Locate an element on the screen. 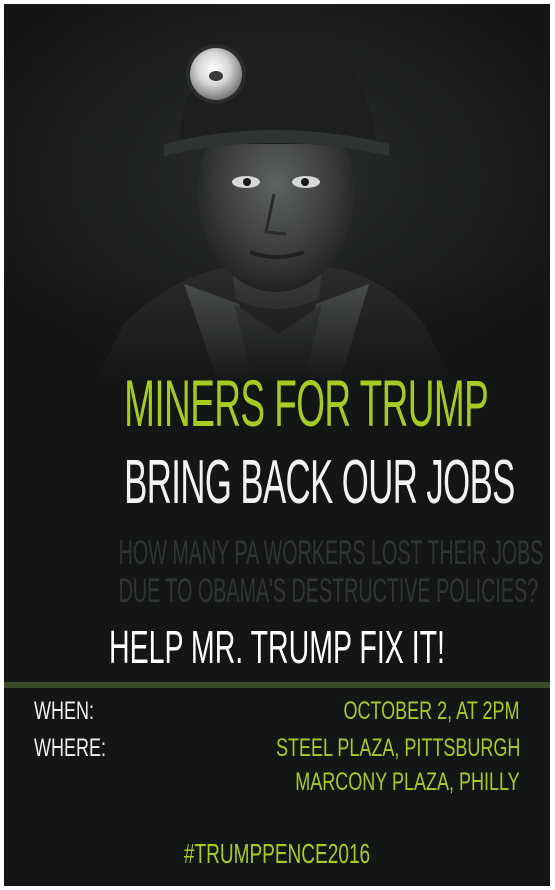 This screenshot has width=555, height=890. where-value-philly: MARCONY PLAZA, PHILLY is located at coordinates (407, 782).